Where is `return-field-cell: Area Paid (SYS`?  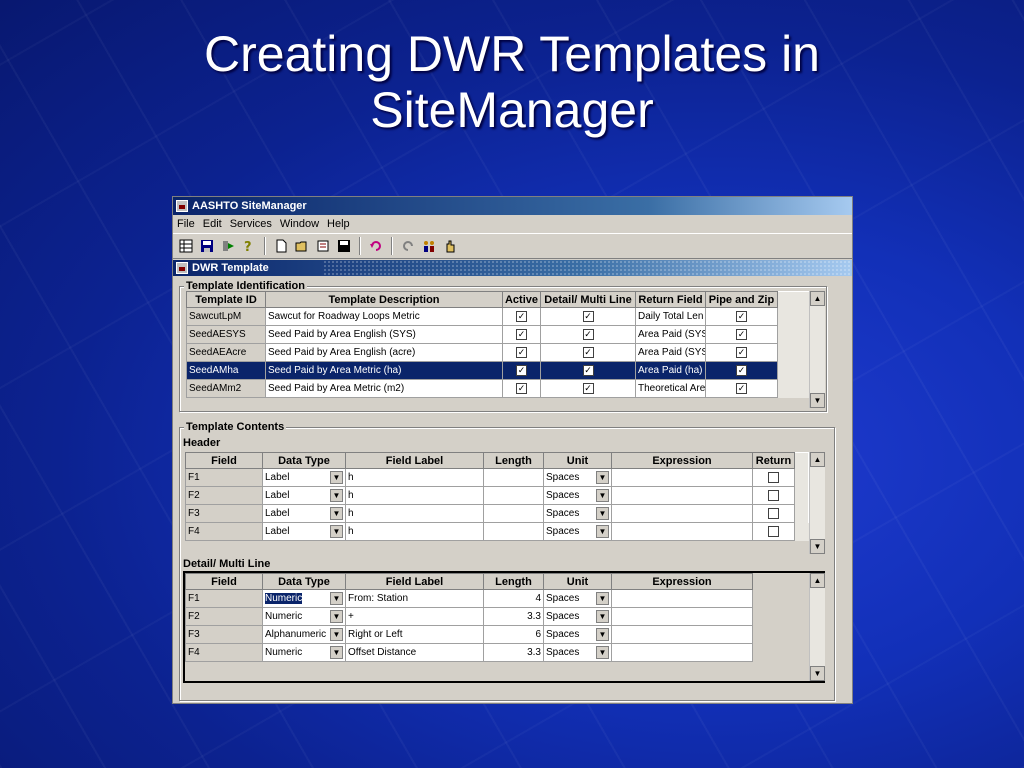
return-field-cell: Area Paid (SYS is located at coordinates (670, 352).